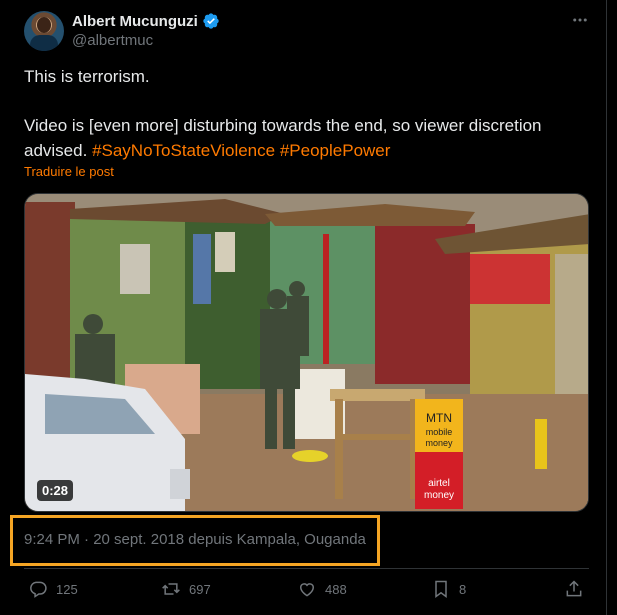 The height and width of the screenshot is (615, 617). Describe the element at coordinates (44, 43) in the screenshot. I see `avatar-body` at that location.